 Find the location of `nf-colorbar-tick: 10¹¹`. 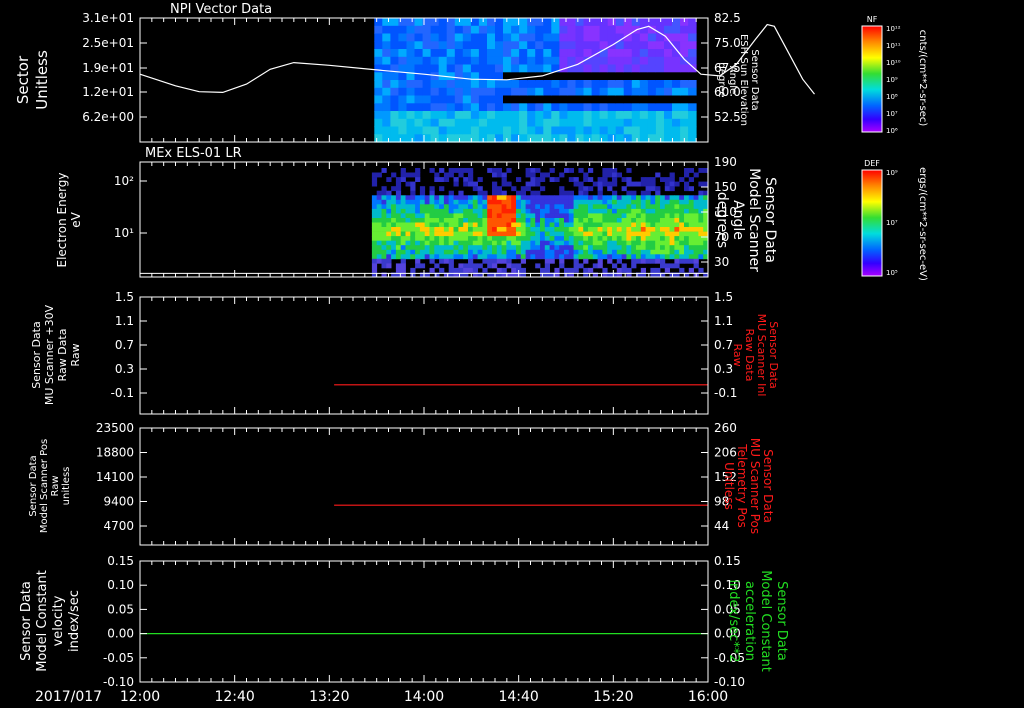

nf-colorbar-tick: 10¹¹ is located at coordinates (893, 46).